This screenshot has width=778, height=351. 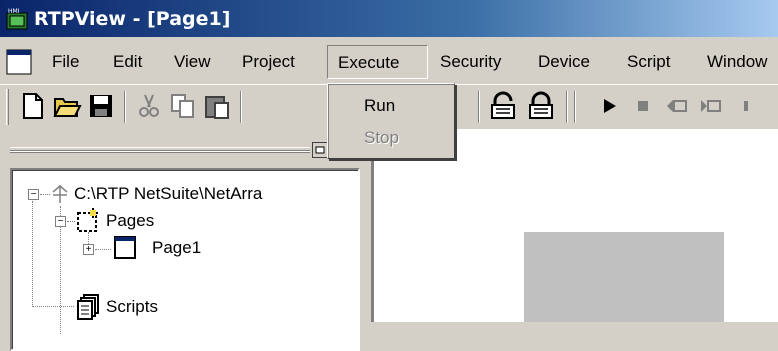 What do you see at coordinates (132, 307) in the screenshot?
I see `tree-scripts-label: Scripts` at bounding box center [132, 307].